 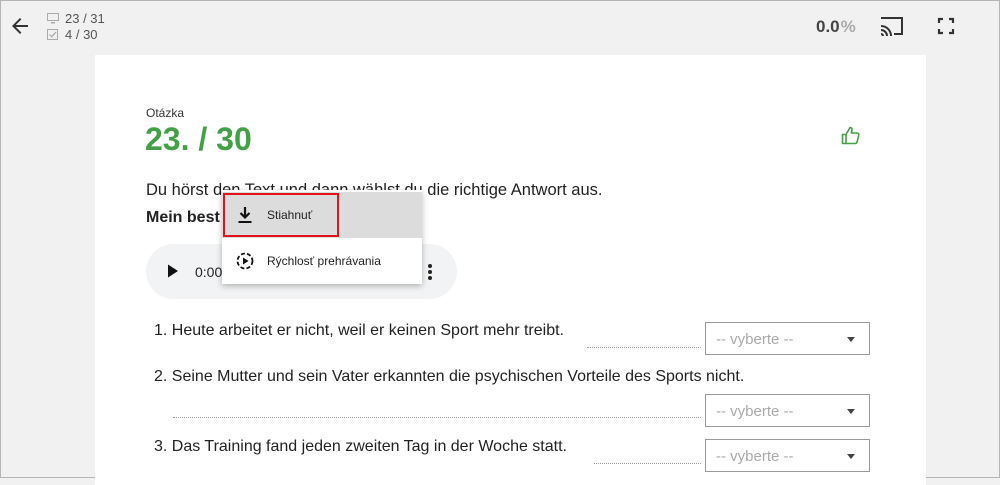 What do you see at coordinates (183, 217) in the screenshot?
I see `section-subtitle: Mein best` at bounding box center [183, 217].